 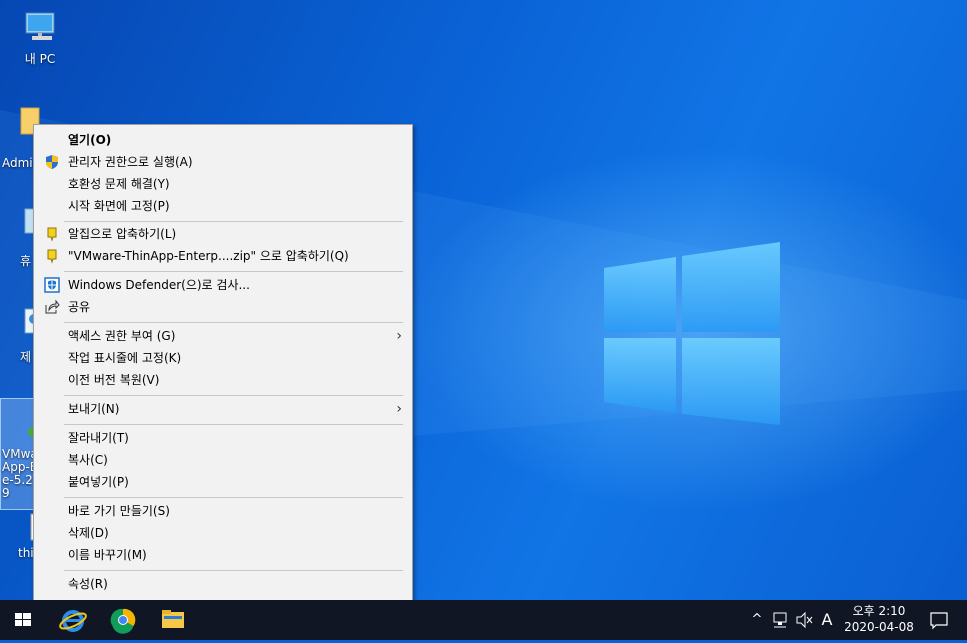 What do you see at coordinates (879, 611) in the screenshot?
I see `clock-time: 오후 2:10` at bounding box center [879, 611].